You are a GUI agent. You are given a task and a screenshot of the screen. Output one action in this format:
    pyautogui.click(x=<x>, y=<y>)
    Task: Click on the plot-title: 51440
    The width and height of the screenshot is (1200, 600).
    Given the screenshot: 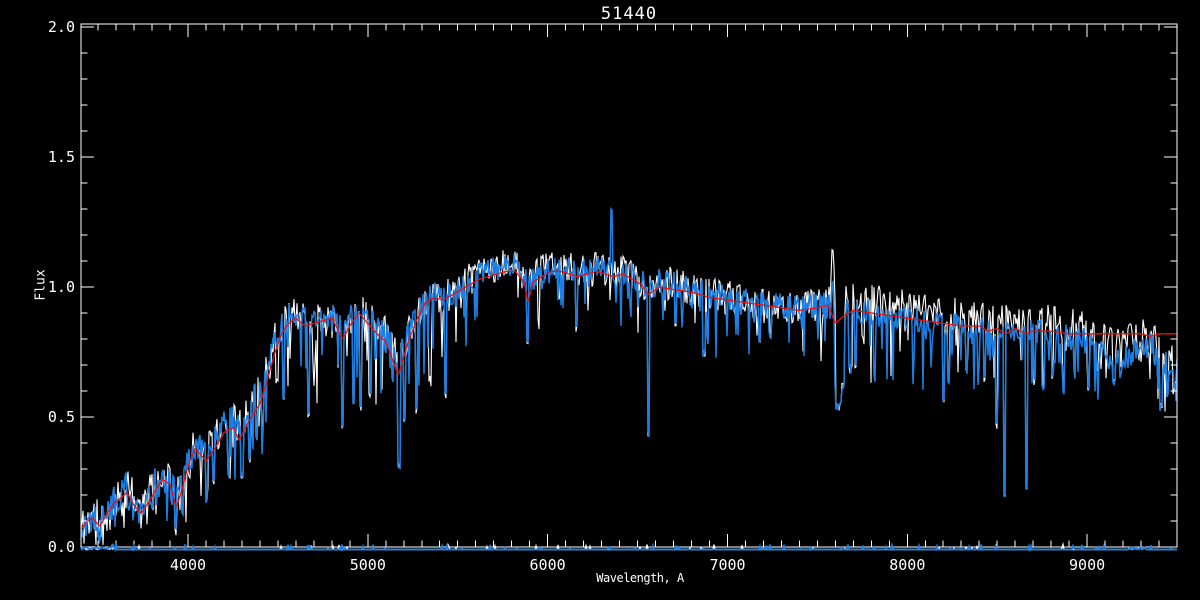 What is the action you would take?
    pyautogui.click(x=629, y=14)
    